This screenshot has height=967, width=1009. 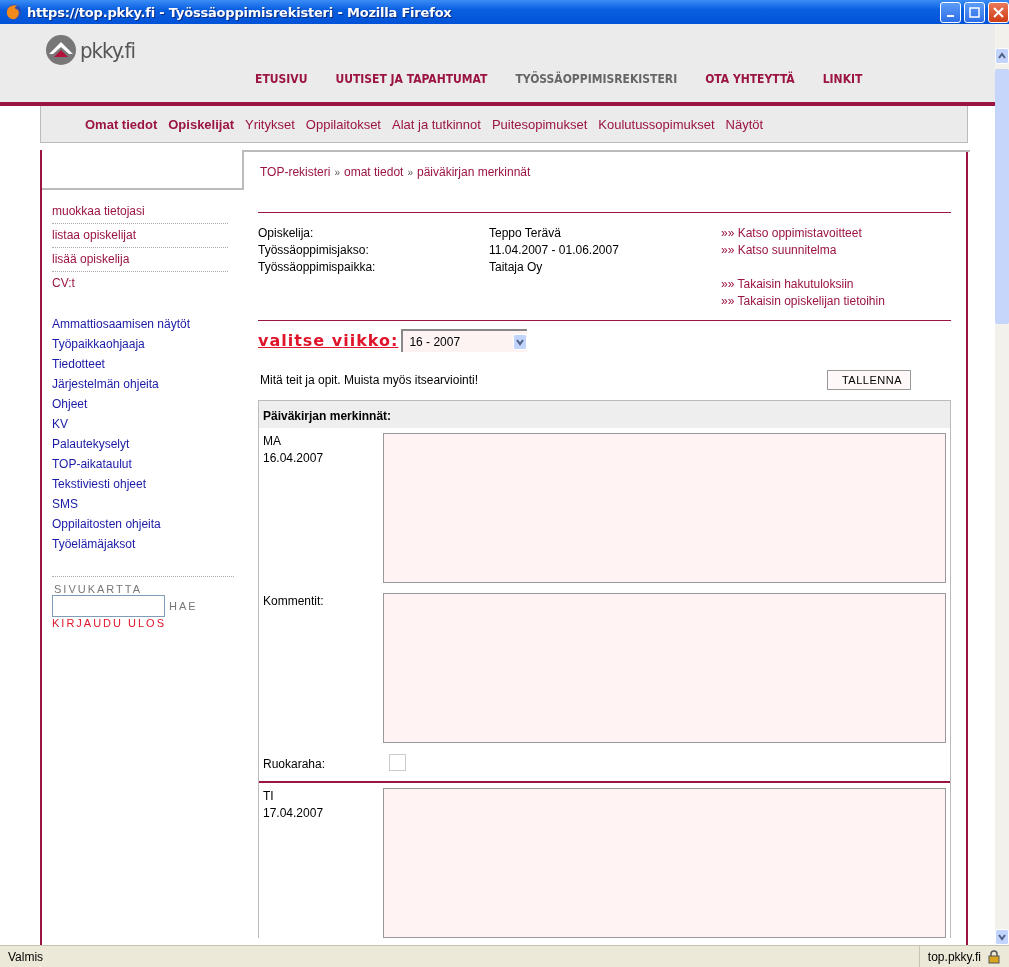 What do you see at coordinates (868, 380) in the screenshot?
I see `save-button: TALLENNA` at bounding box center [868, 380].